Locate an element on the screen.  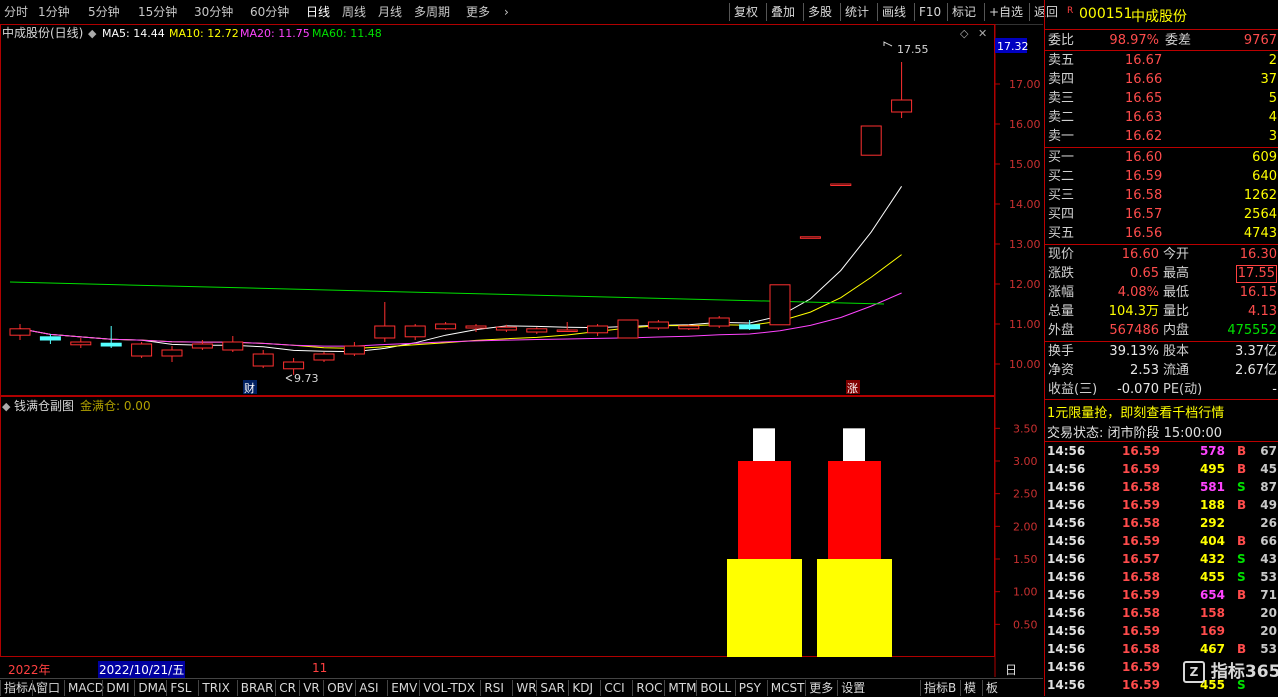
quote-value: 4.08% is located at coordinates (1138, 292).